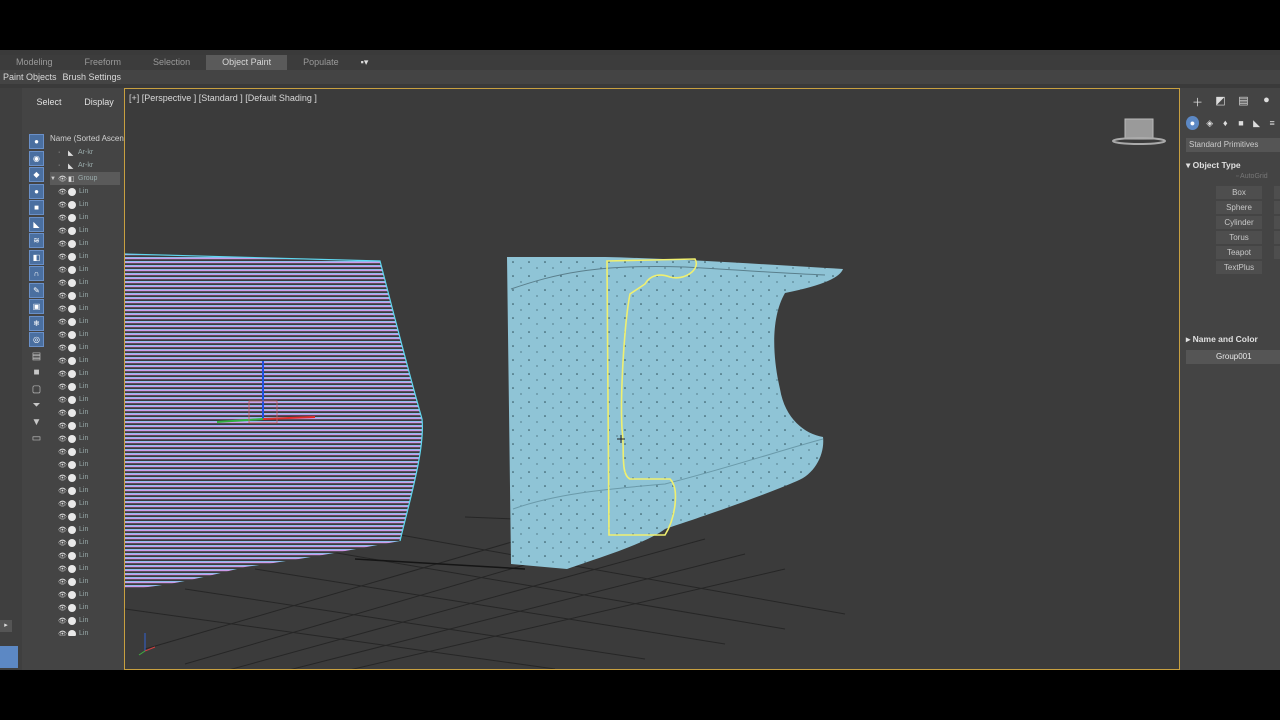  Describe the element at coordinates (36, 174) in the screenshot. I see `shapes-filter-icon: ◆` at that location.